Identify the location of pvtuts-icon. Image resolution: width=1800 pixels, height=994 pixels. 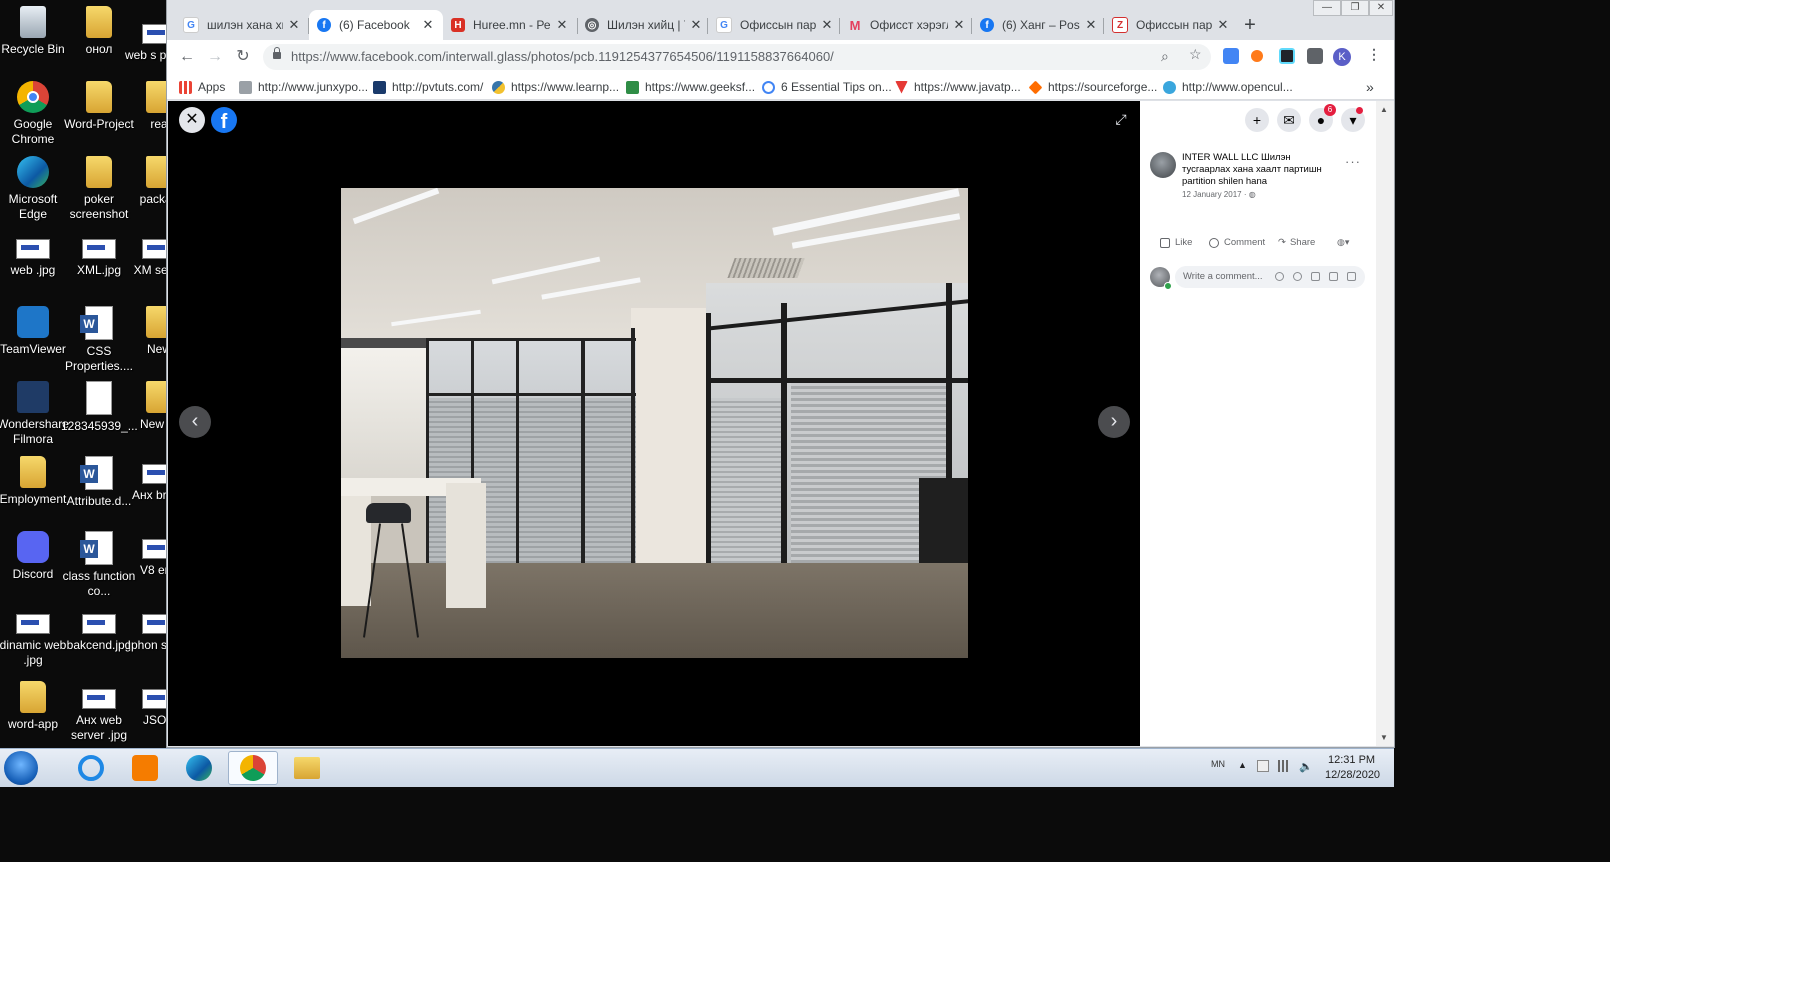
(379, 87).